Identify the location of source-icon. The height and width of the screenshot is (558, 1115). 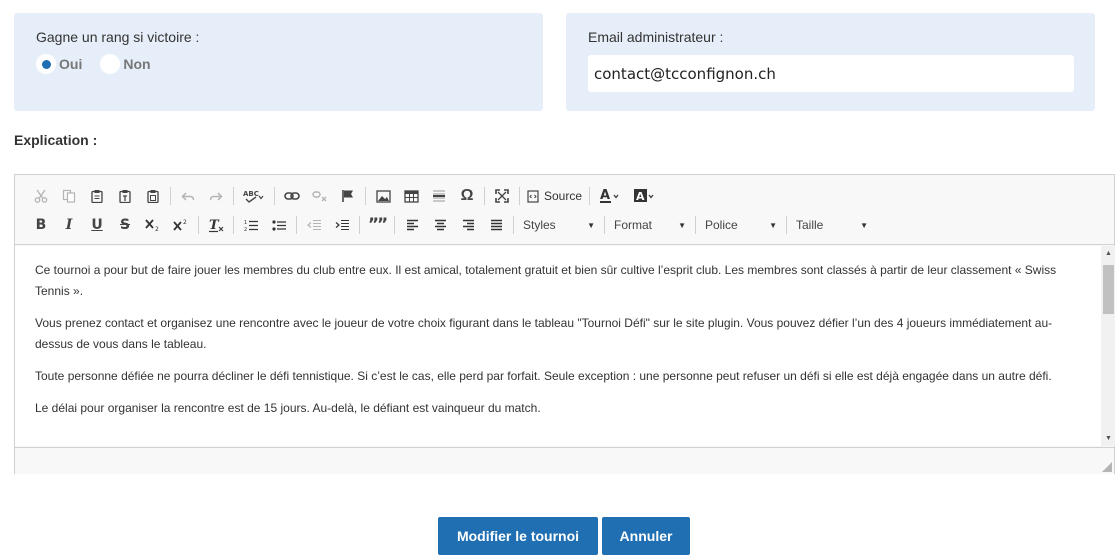
(533, 196).